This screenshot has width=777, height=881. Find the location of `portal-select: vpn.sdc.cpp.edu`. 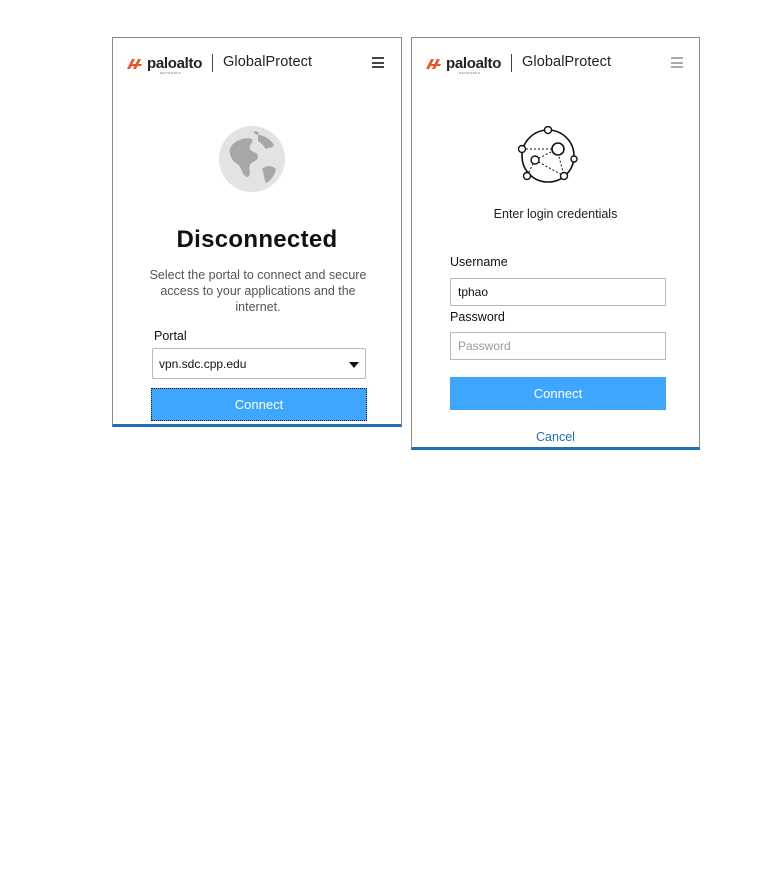

portal-select: vpn.sdc.cpp.edu is located at coordinates (259, 363).